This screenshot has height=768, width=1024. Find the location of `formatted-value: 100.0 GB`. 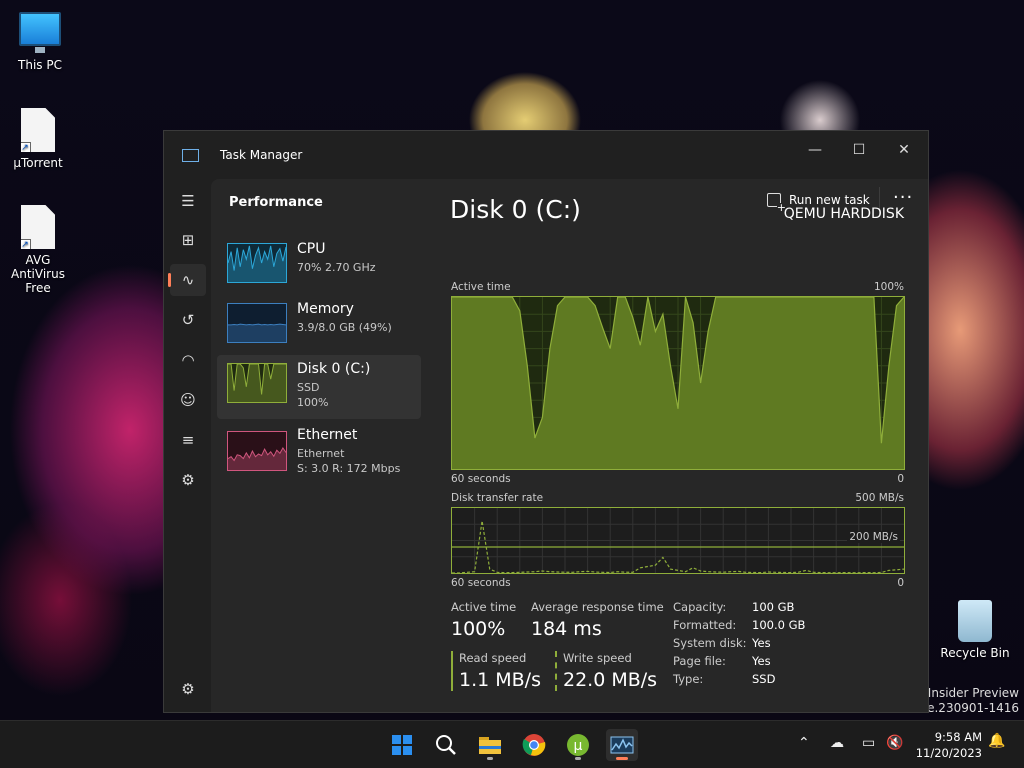

formatted-value: 100.0 GB is located at coordinates (779, 625).